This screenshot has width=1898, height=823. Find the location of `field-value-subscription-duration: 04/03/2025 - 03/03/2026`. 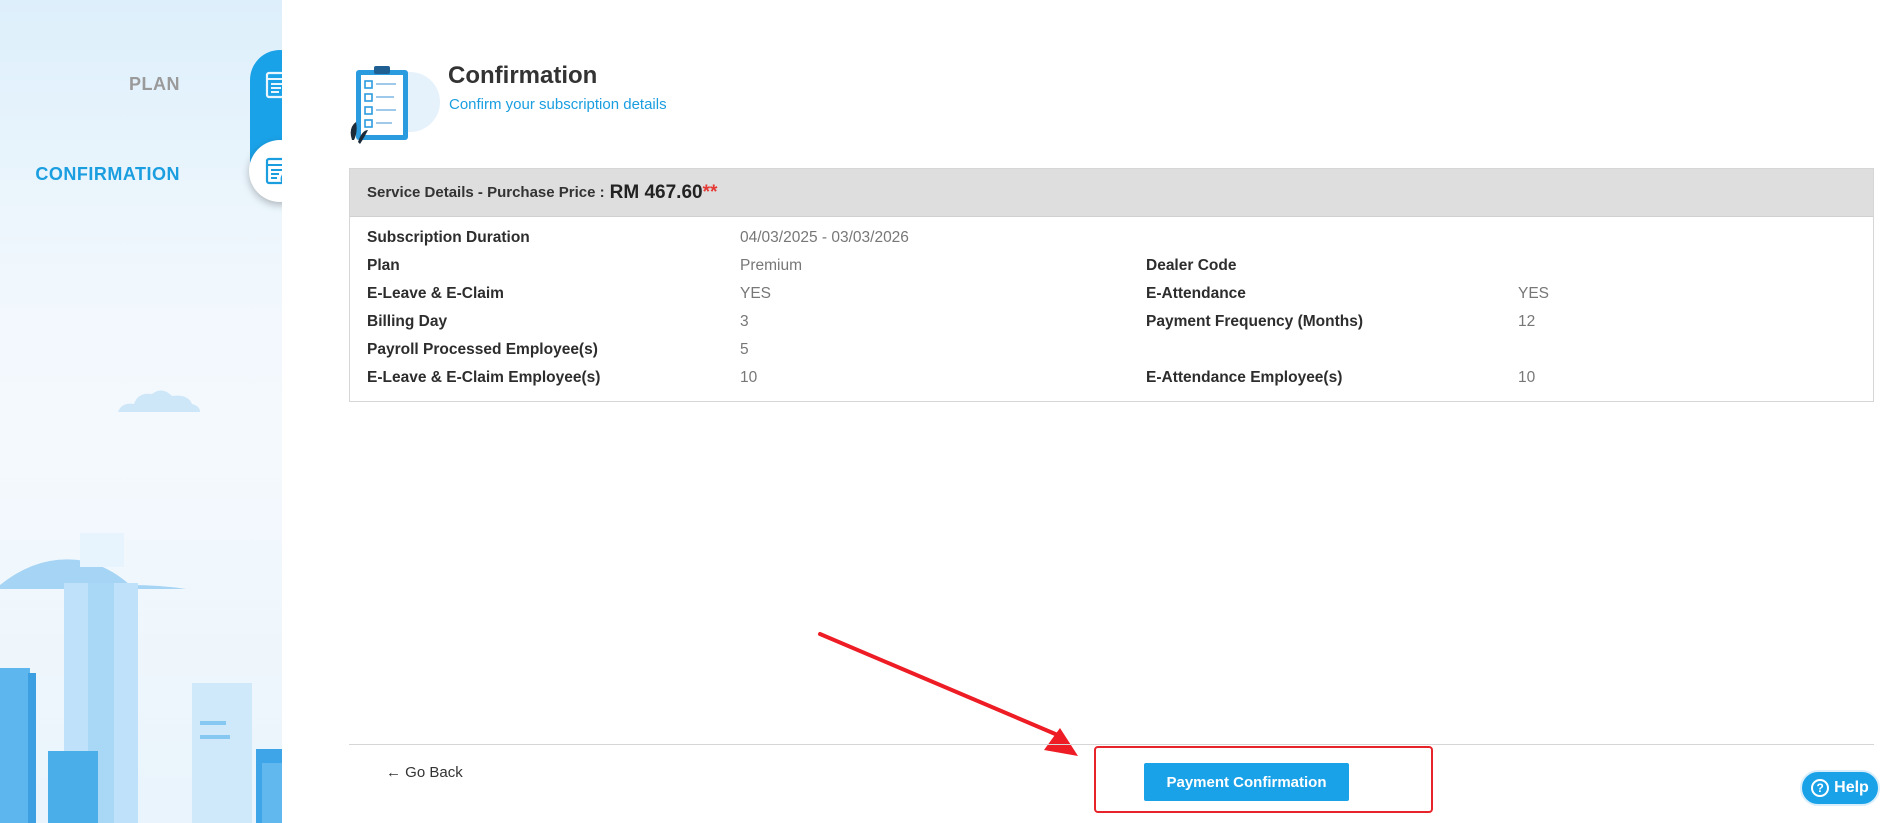

field-value-subscription-duration: 04/03/2025 - 03/03/2026 is located at coordinates (824, 237).